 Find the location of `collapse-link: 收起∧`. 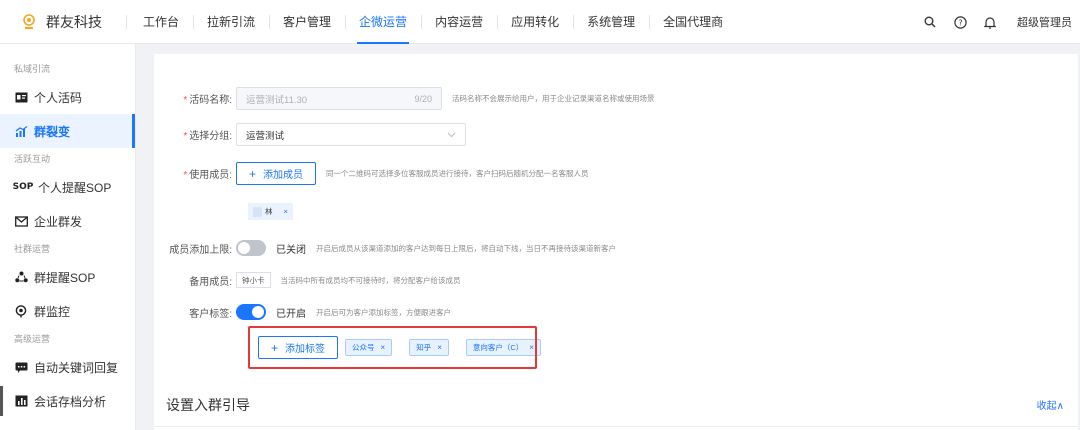

collapse-link: 收起∧ is located at coordinates (1050, 404).